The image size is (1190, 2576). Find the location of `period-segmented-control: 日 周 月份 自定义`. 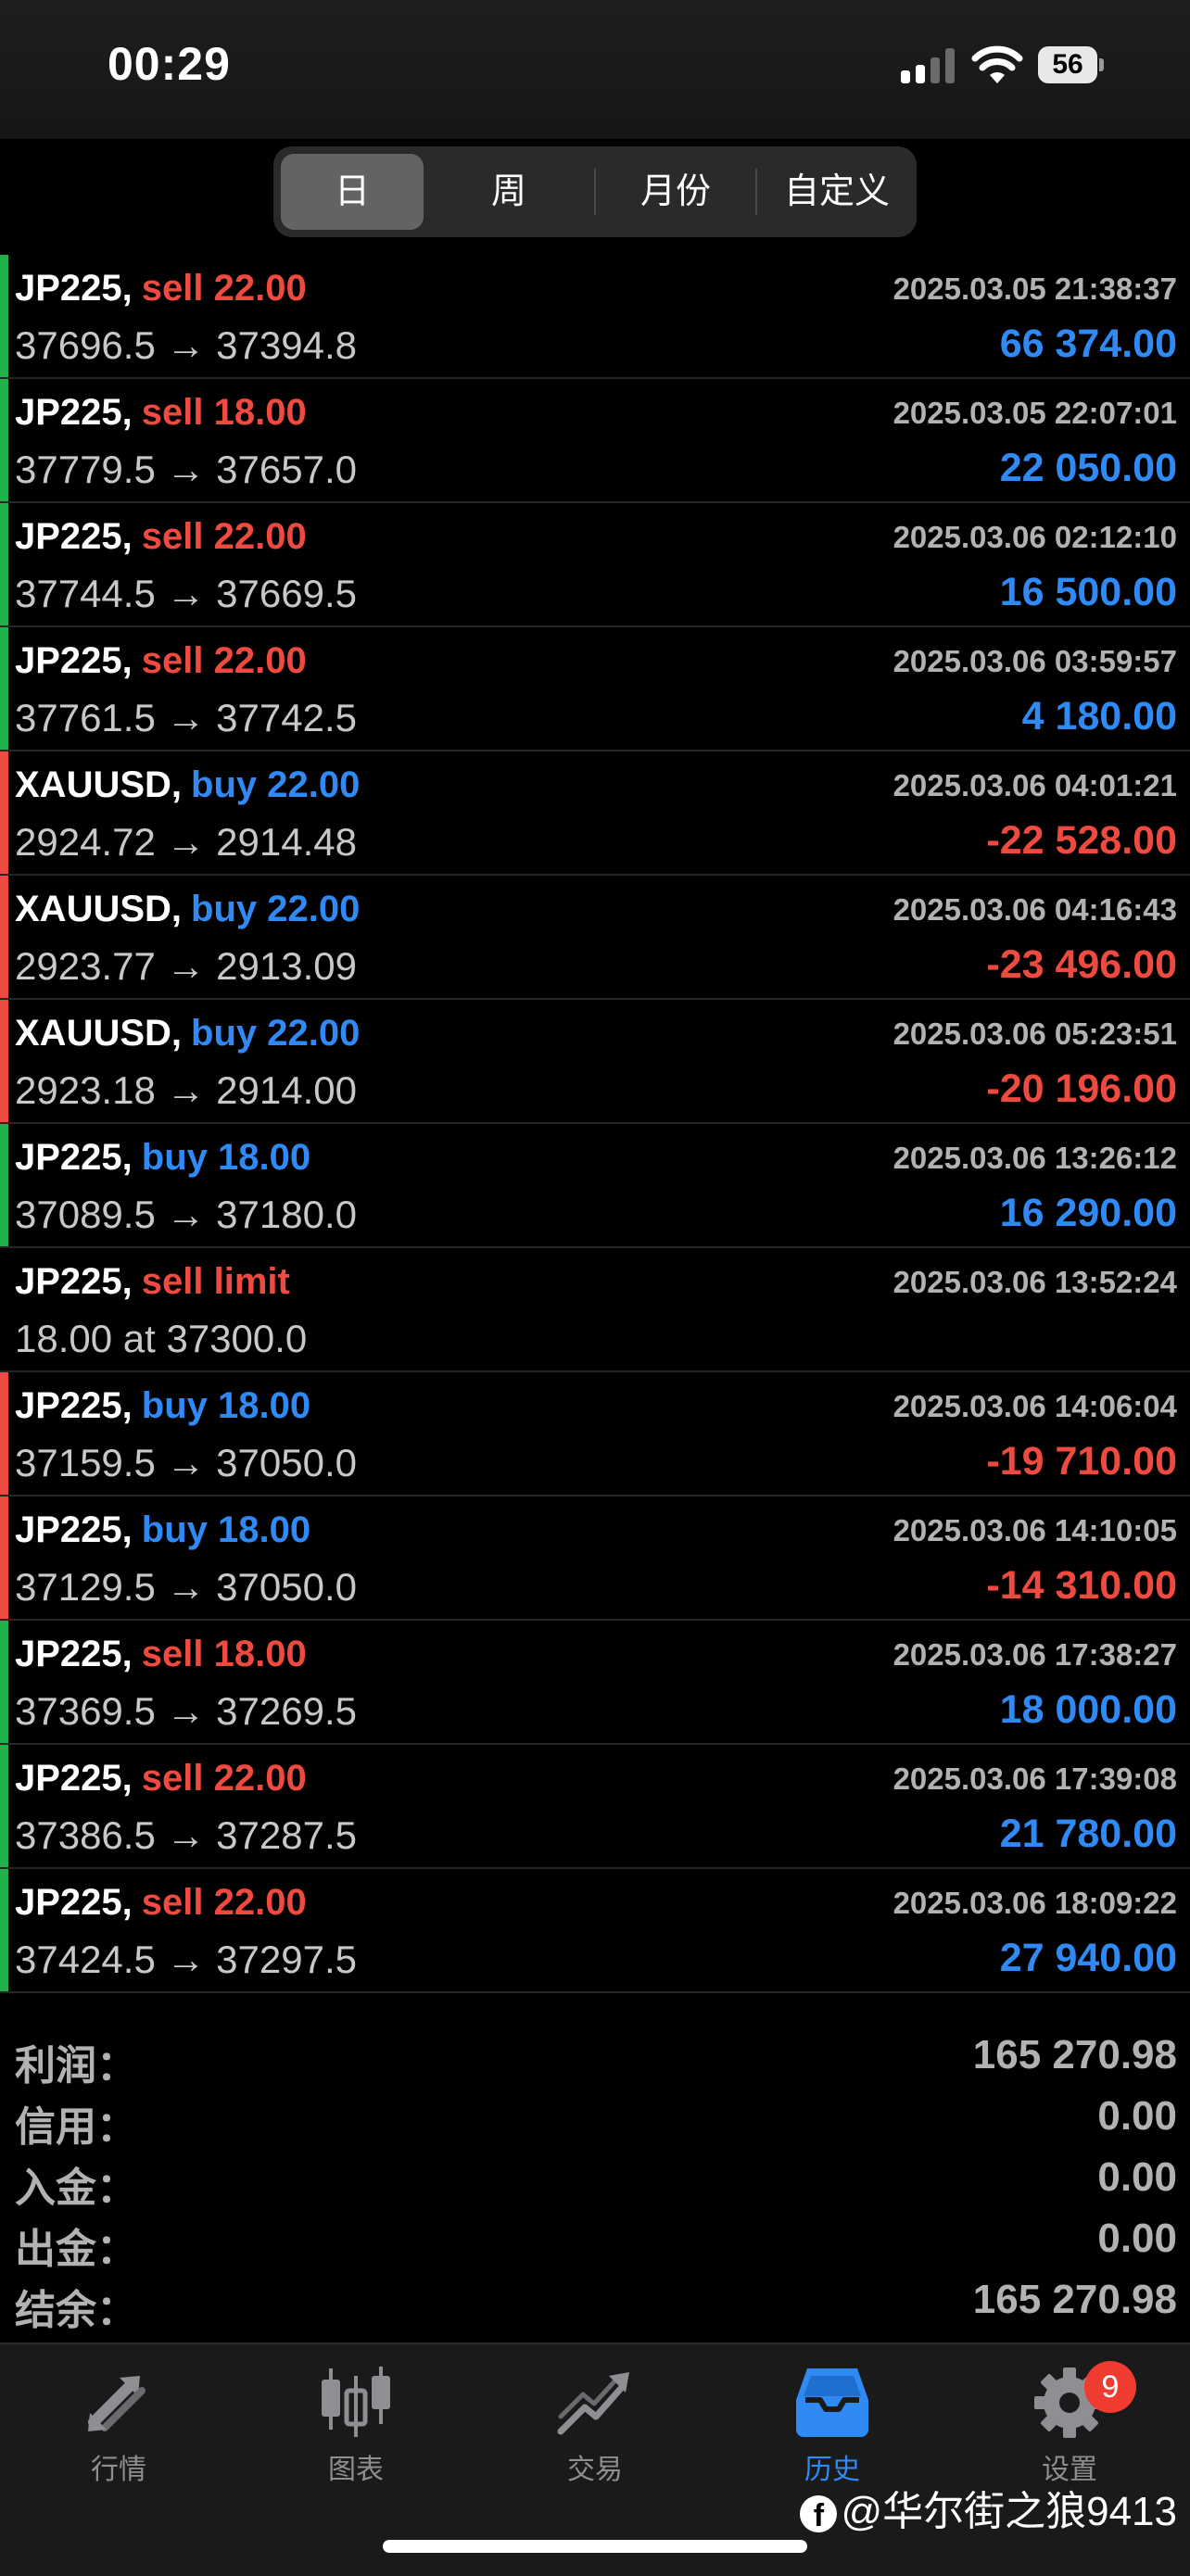

period-segmented-control: 日 周 月份 自定义 is located at coordinates (595, 192).